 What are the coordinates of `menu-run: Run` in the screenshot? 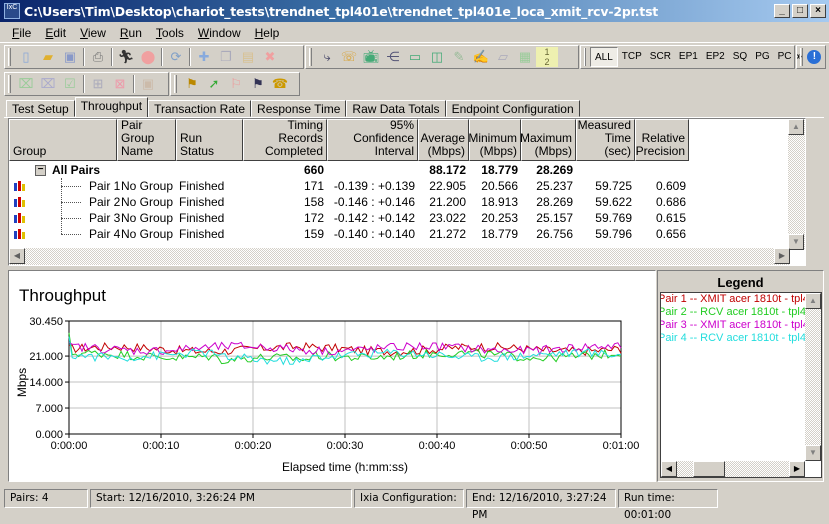 It's located at (131, 33).